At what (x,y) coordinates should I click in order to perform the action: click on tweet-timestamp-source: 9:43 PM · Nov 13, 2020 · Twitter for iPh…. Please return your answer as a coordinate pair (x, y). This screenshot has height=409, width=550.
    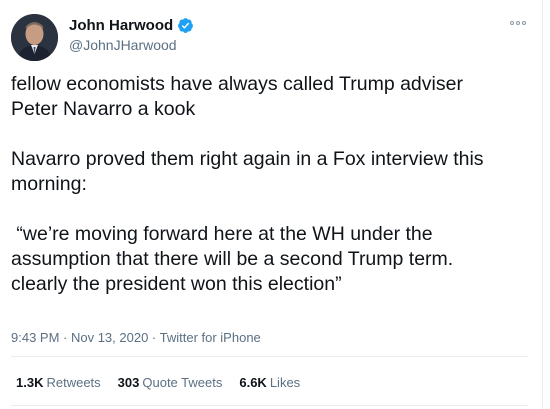
    Looking at the image, I should click on (136, 337).